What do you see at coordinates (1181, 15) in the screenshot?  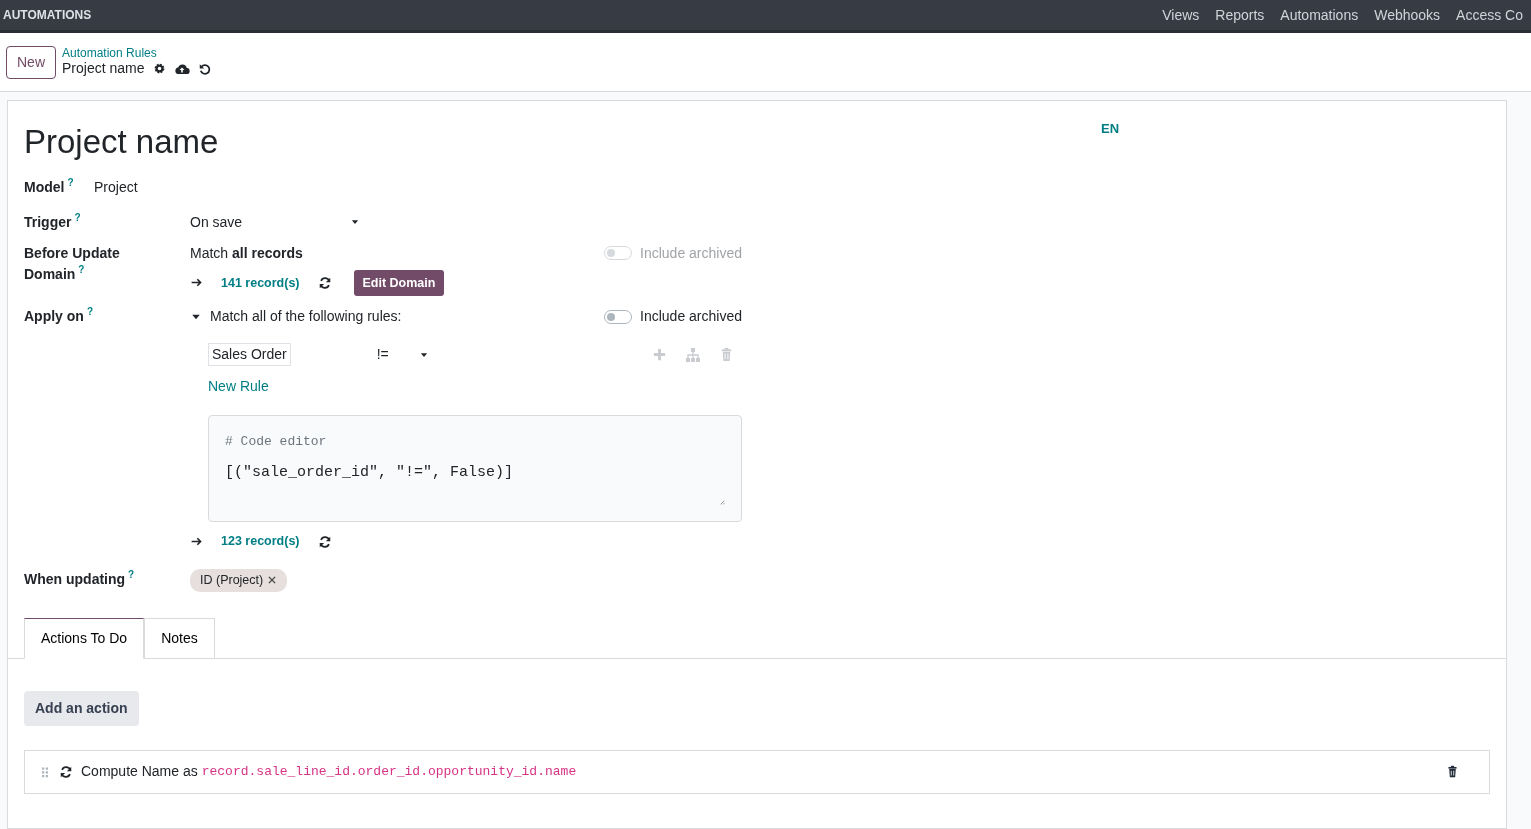 I see `menu-item: Views` at bounding box center [1181, 15].